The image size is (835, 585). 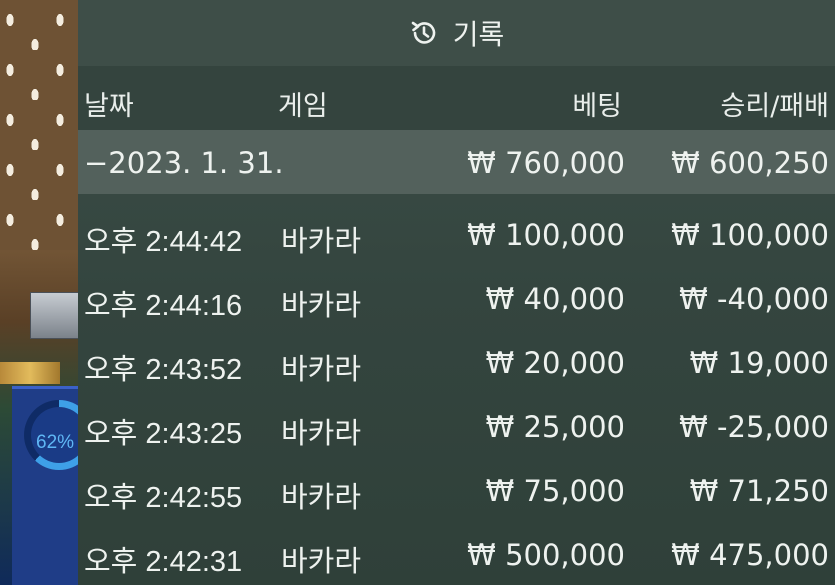 I want to click on row-bet: ₩ 100,000, so click(x=546, y=235).